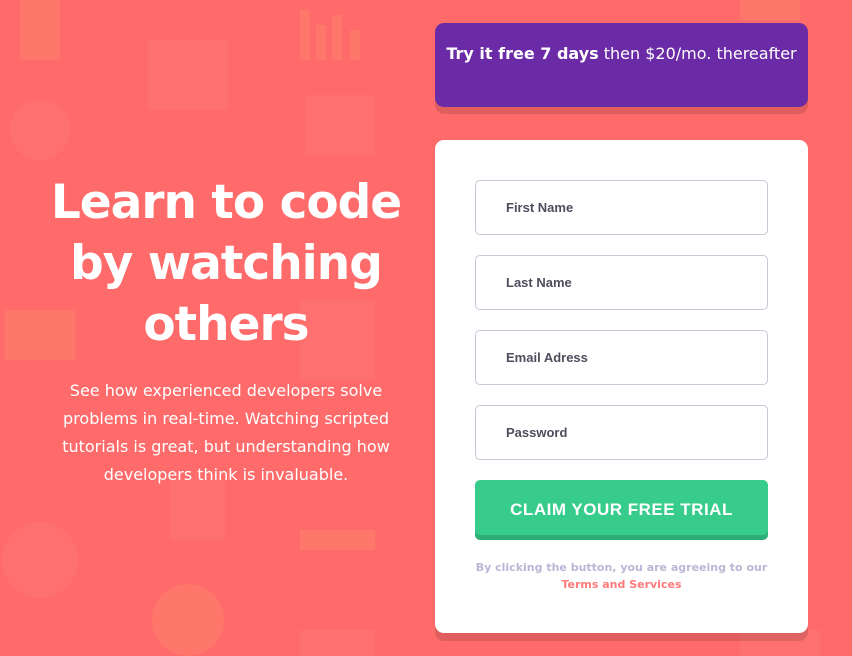  I want to click on toolbox-icon, so click(340, 125).